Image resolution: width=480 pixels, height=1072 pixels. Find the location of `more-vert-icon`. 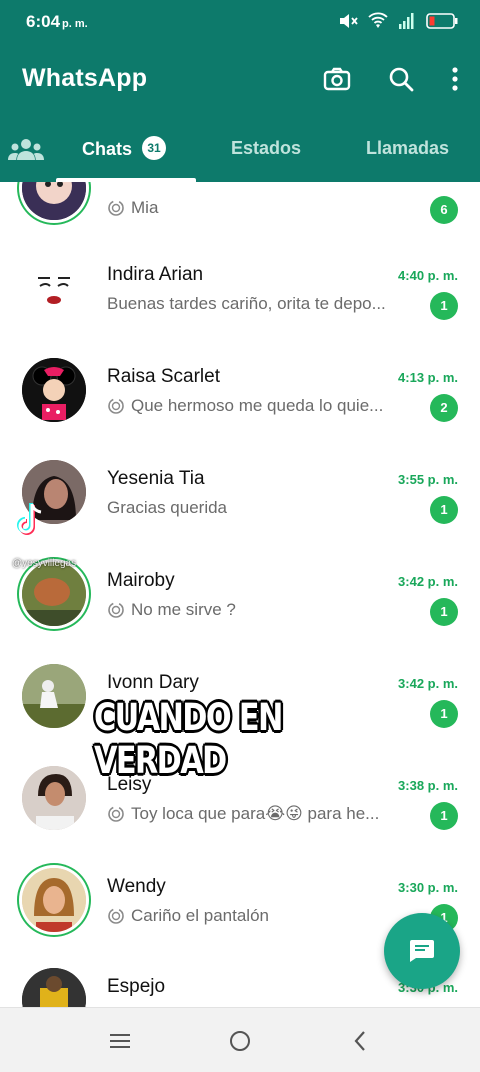

more-vert-icon is located at coordinates (455, 79).